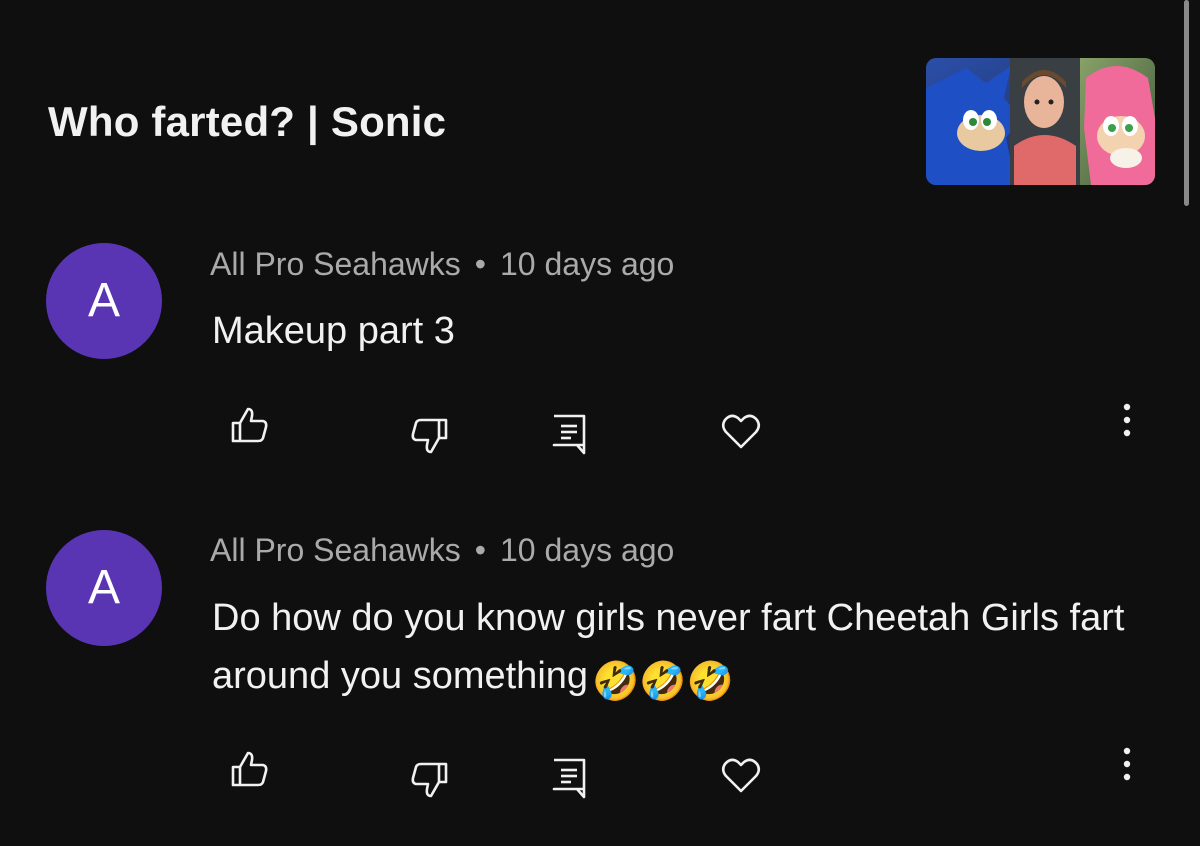  I want to click on comment-meta: All Pro Seahawks • 10 days ago, so click(442, 550).